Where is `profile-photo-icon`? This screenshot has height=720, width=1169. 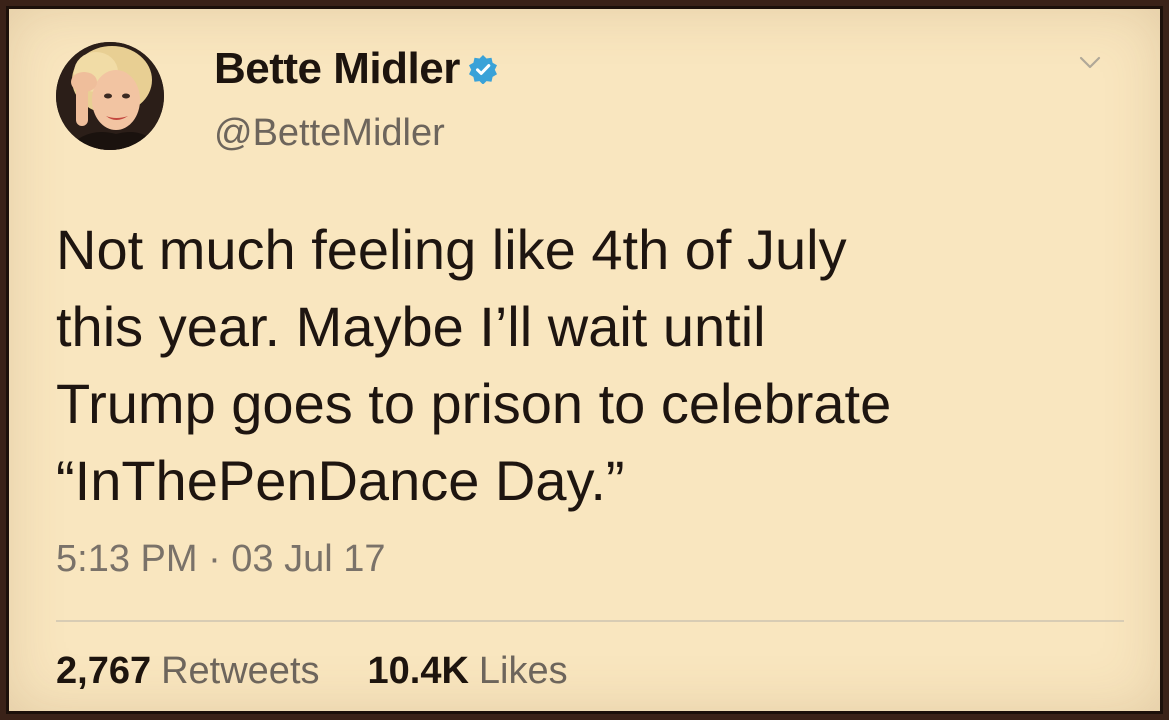
profile-photo-icon is located at coordinates (110, 96).